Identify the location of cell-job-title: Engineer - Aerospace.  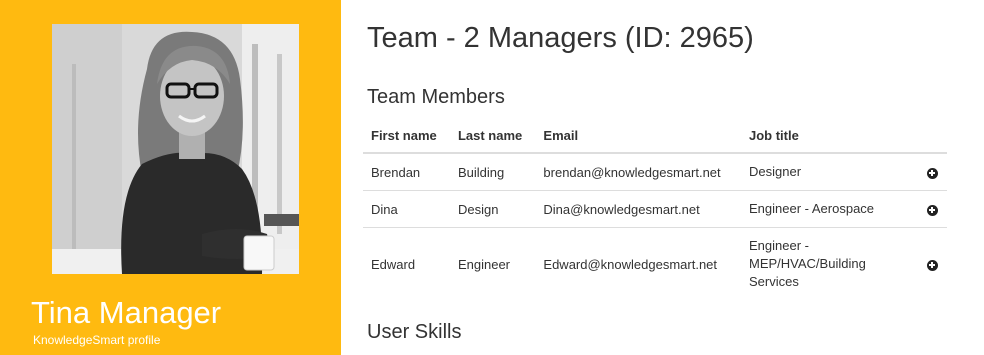
(829, 209).